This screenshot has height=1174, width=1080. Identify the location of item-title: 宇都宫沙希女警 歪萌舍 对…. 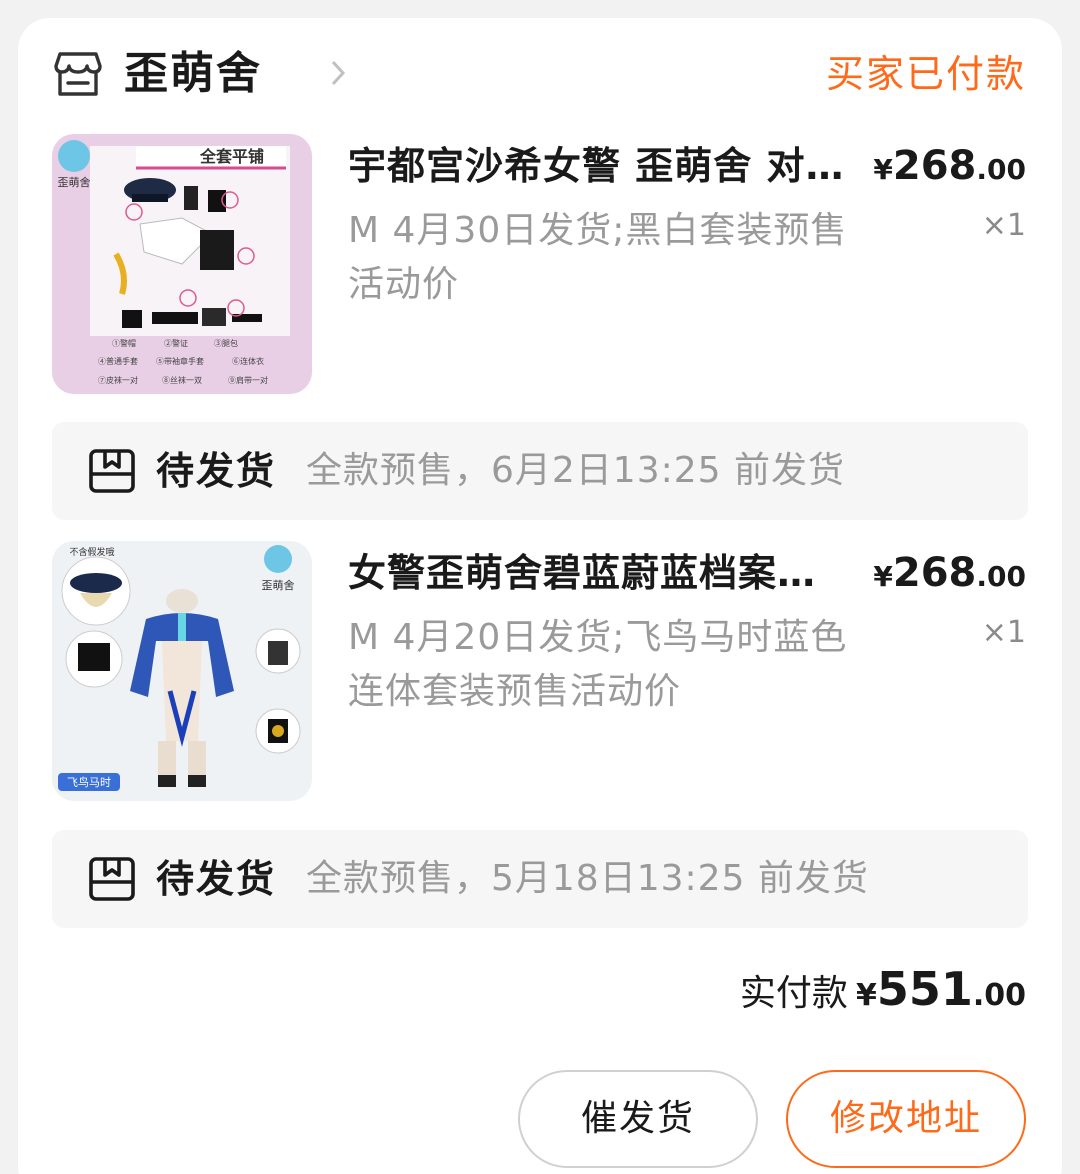
(608, 166).